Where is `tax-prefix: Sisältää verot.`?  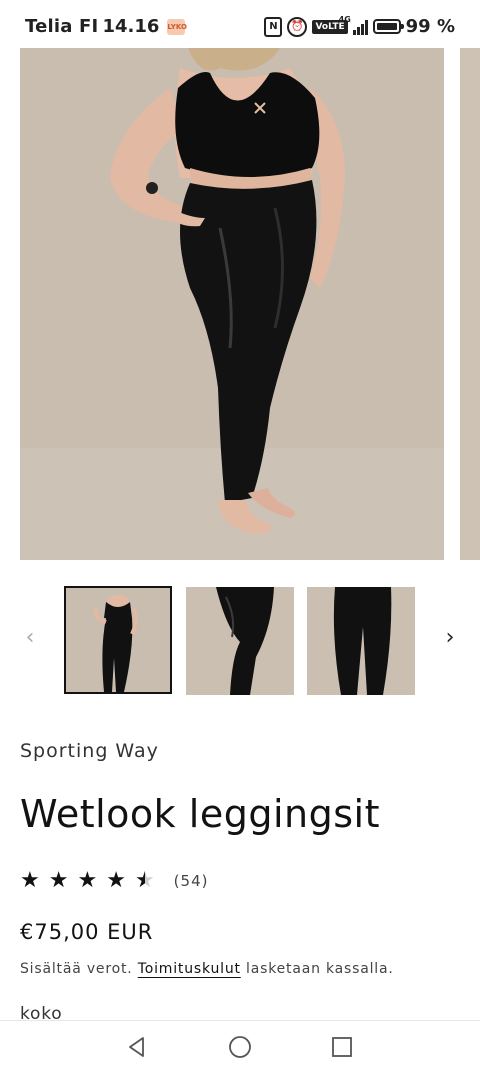 tax-prefix: Sisältää verot. is located at coordinates (76, 969).